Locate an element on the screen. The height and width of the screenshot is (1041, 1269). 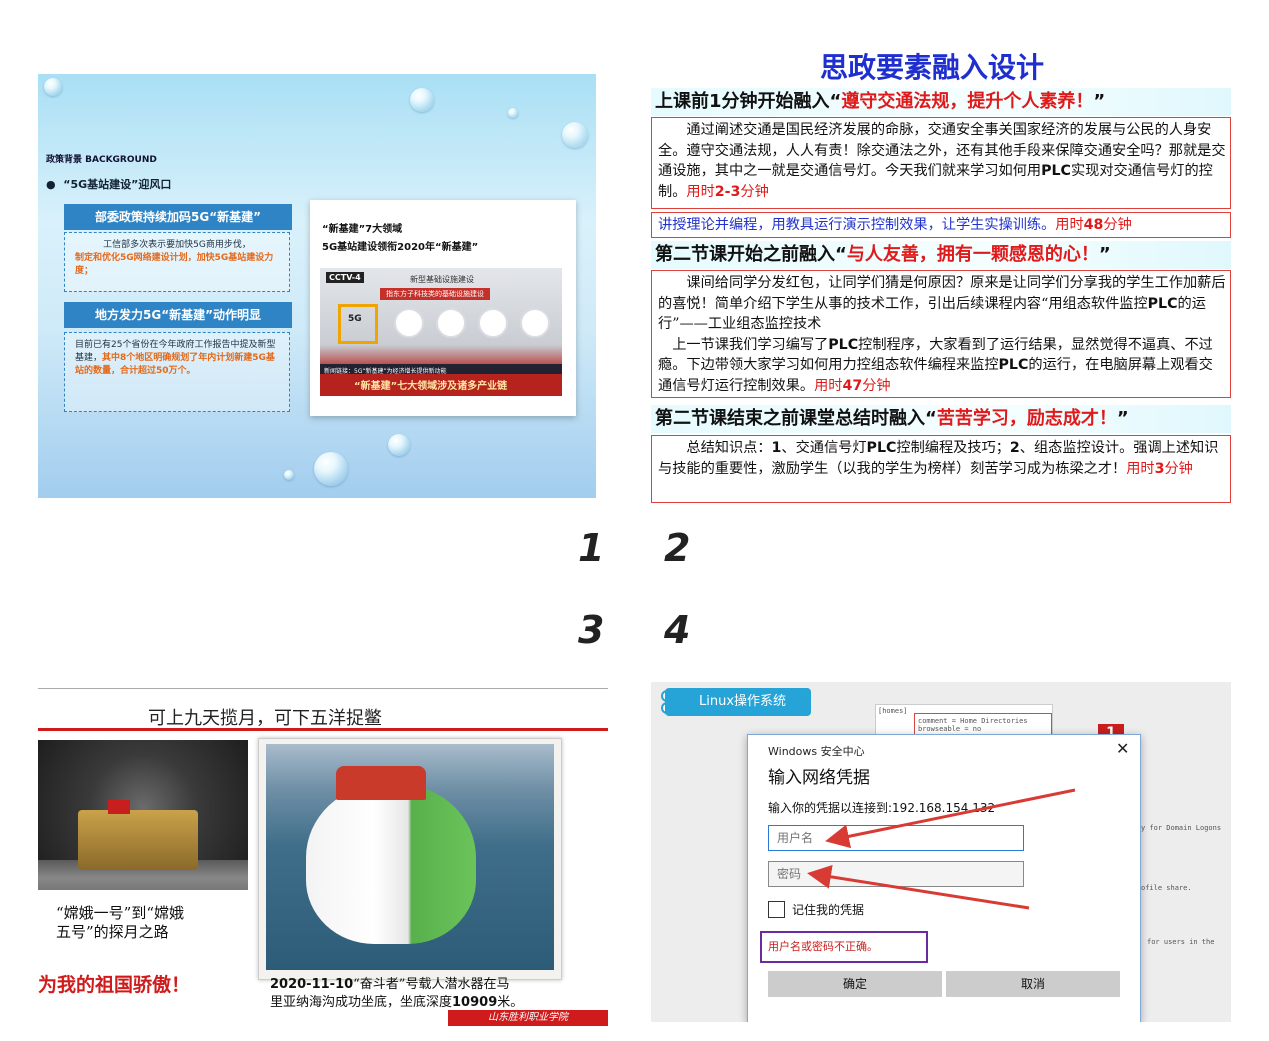
caption-line: “嫦娥一号”到“嫦娥 is located at coordinates (120, 913).